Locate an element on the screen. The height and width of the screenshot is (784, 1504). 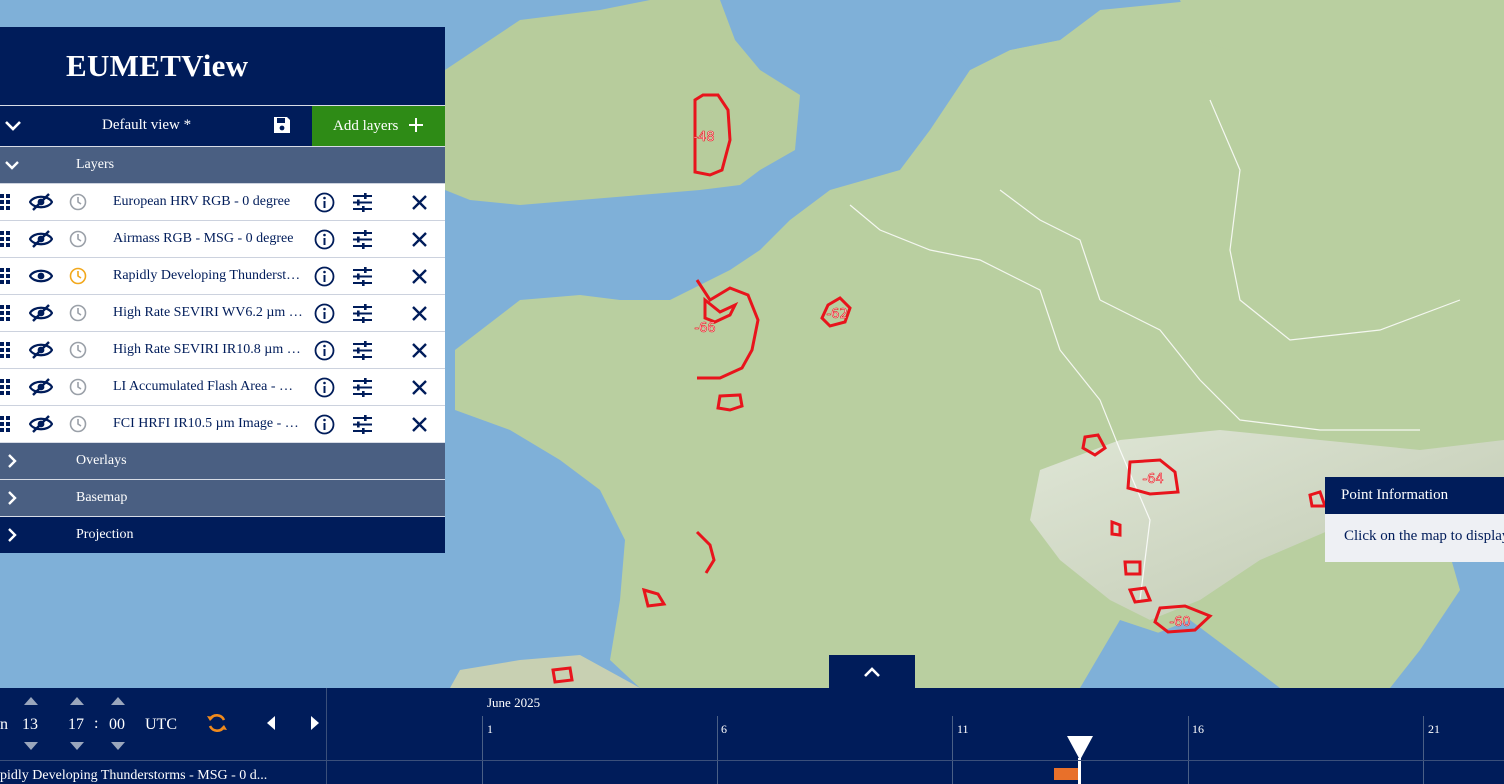
app-header: EUMETView is located at coordinates (222, 66).